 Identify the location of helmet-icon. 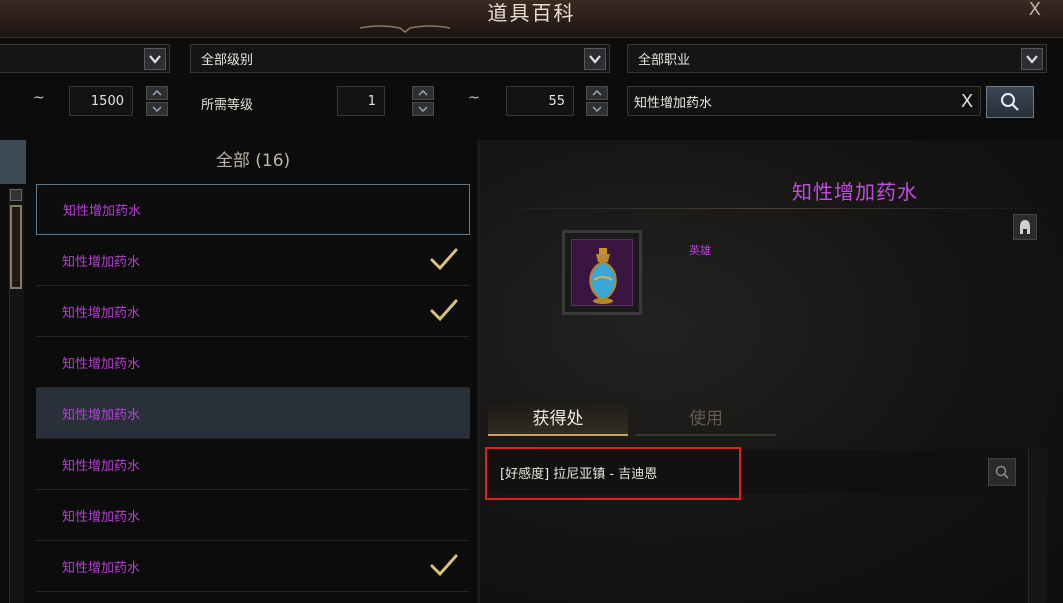
(1025, 227).